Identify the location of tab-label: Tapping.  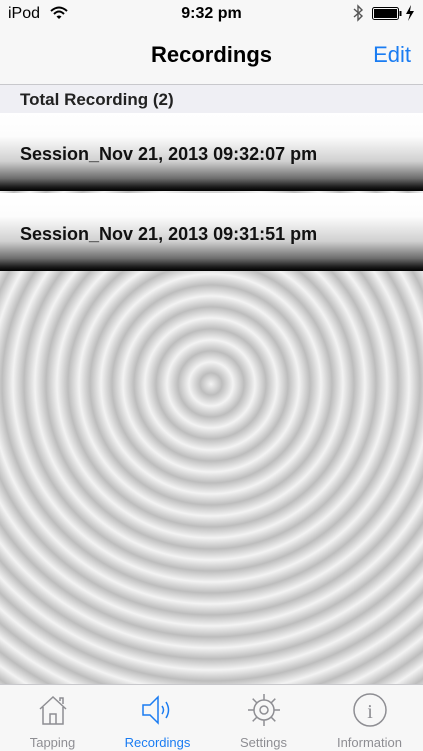
(52, 742).